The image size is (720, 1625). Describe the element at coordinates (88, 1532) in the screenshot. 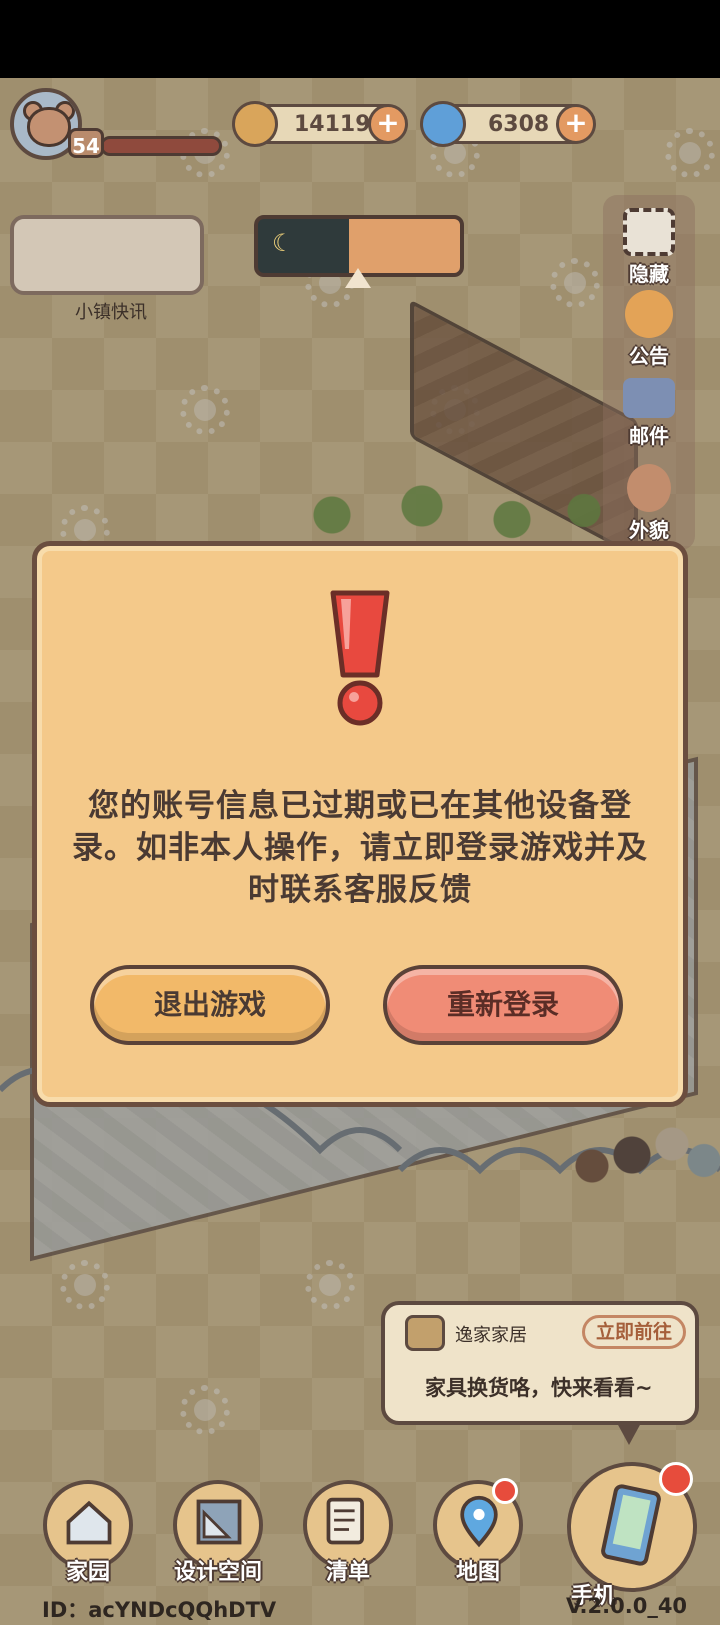

I see `nav-home: 家园` at that location.